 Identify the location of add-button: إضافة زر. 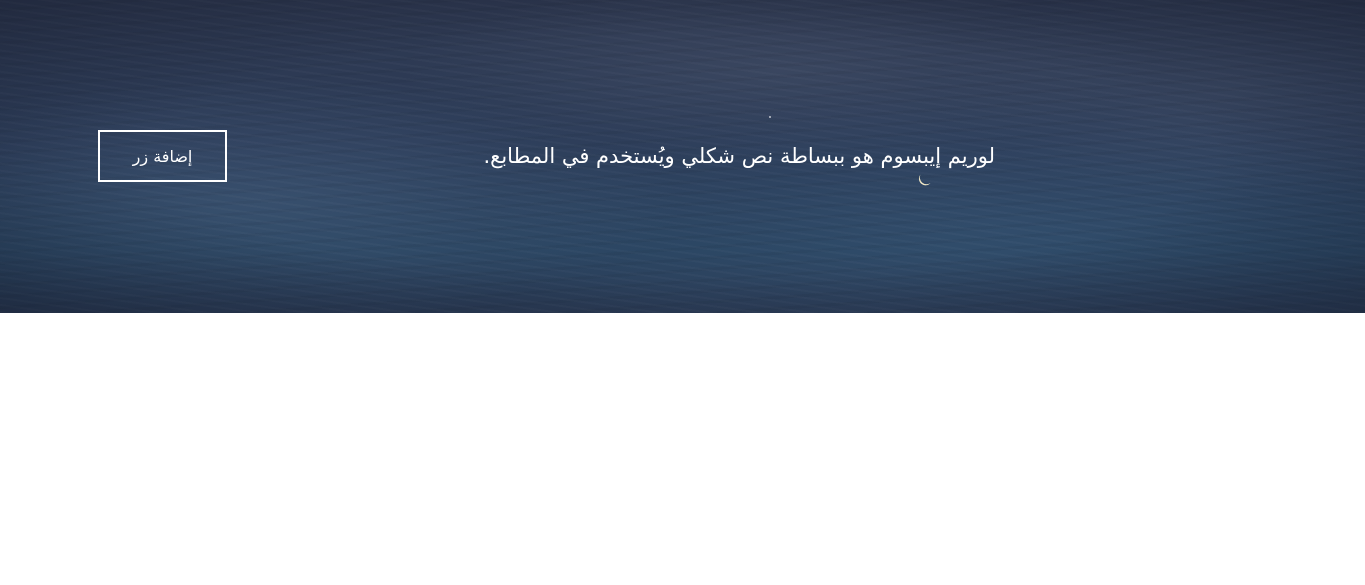
(162, 156).